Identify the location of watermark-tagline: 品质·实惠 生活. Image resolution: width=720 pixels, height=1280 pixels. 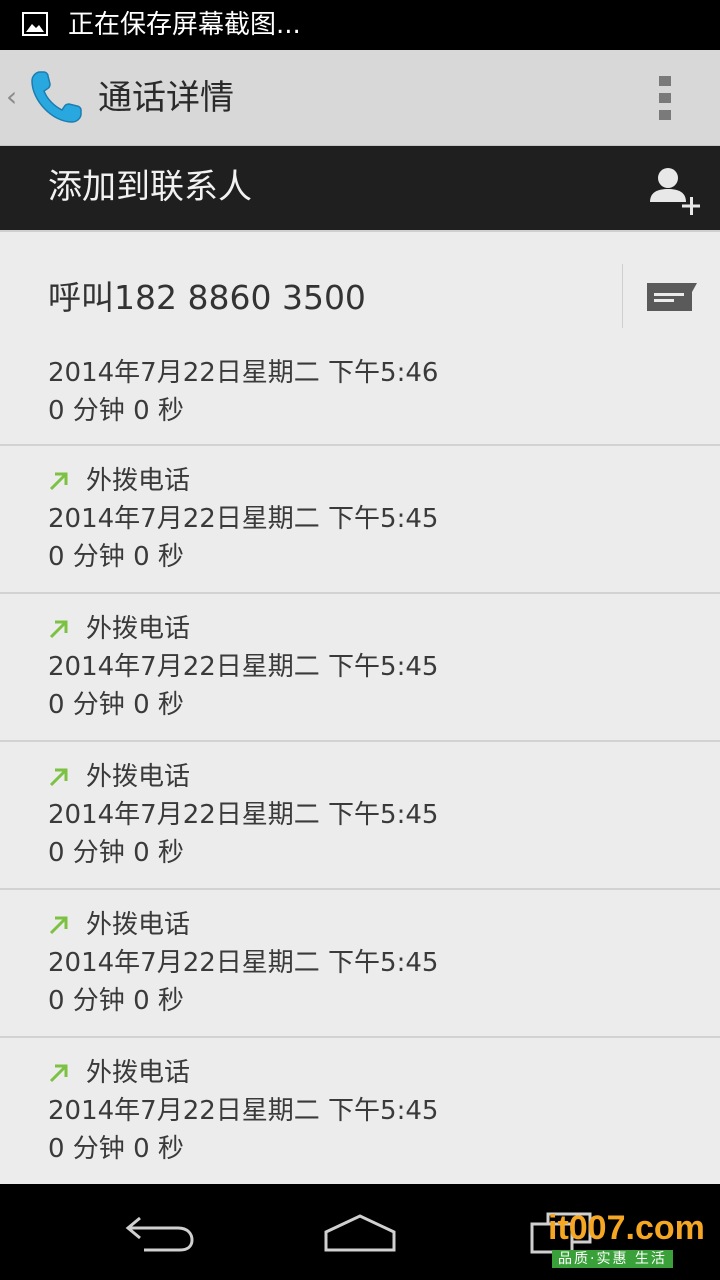
(612, 1259).